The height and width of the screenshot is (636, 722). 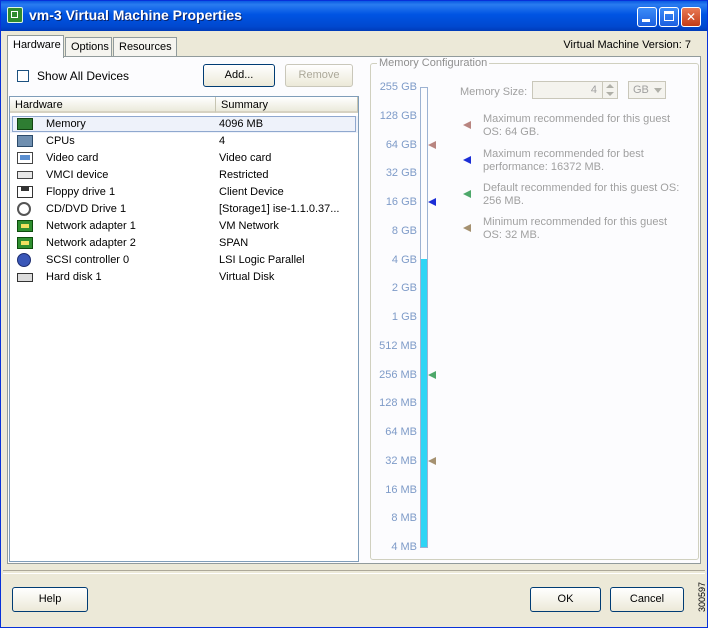 I want to click on device-name: Video card, so click(x=72, y=158).